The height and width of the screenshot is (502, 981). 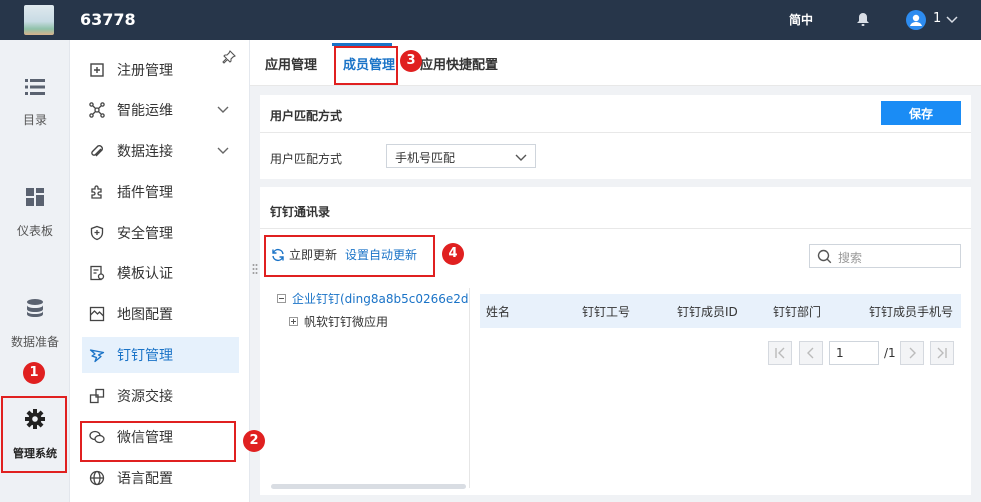 I want to click on menu-label: 注册管理, so click(x=145, y=71).